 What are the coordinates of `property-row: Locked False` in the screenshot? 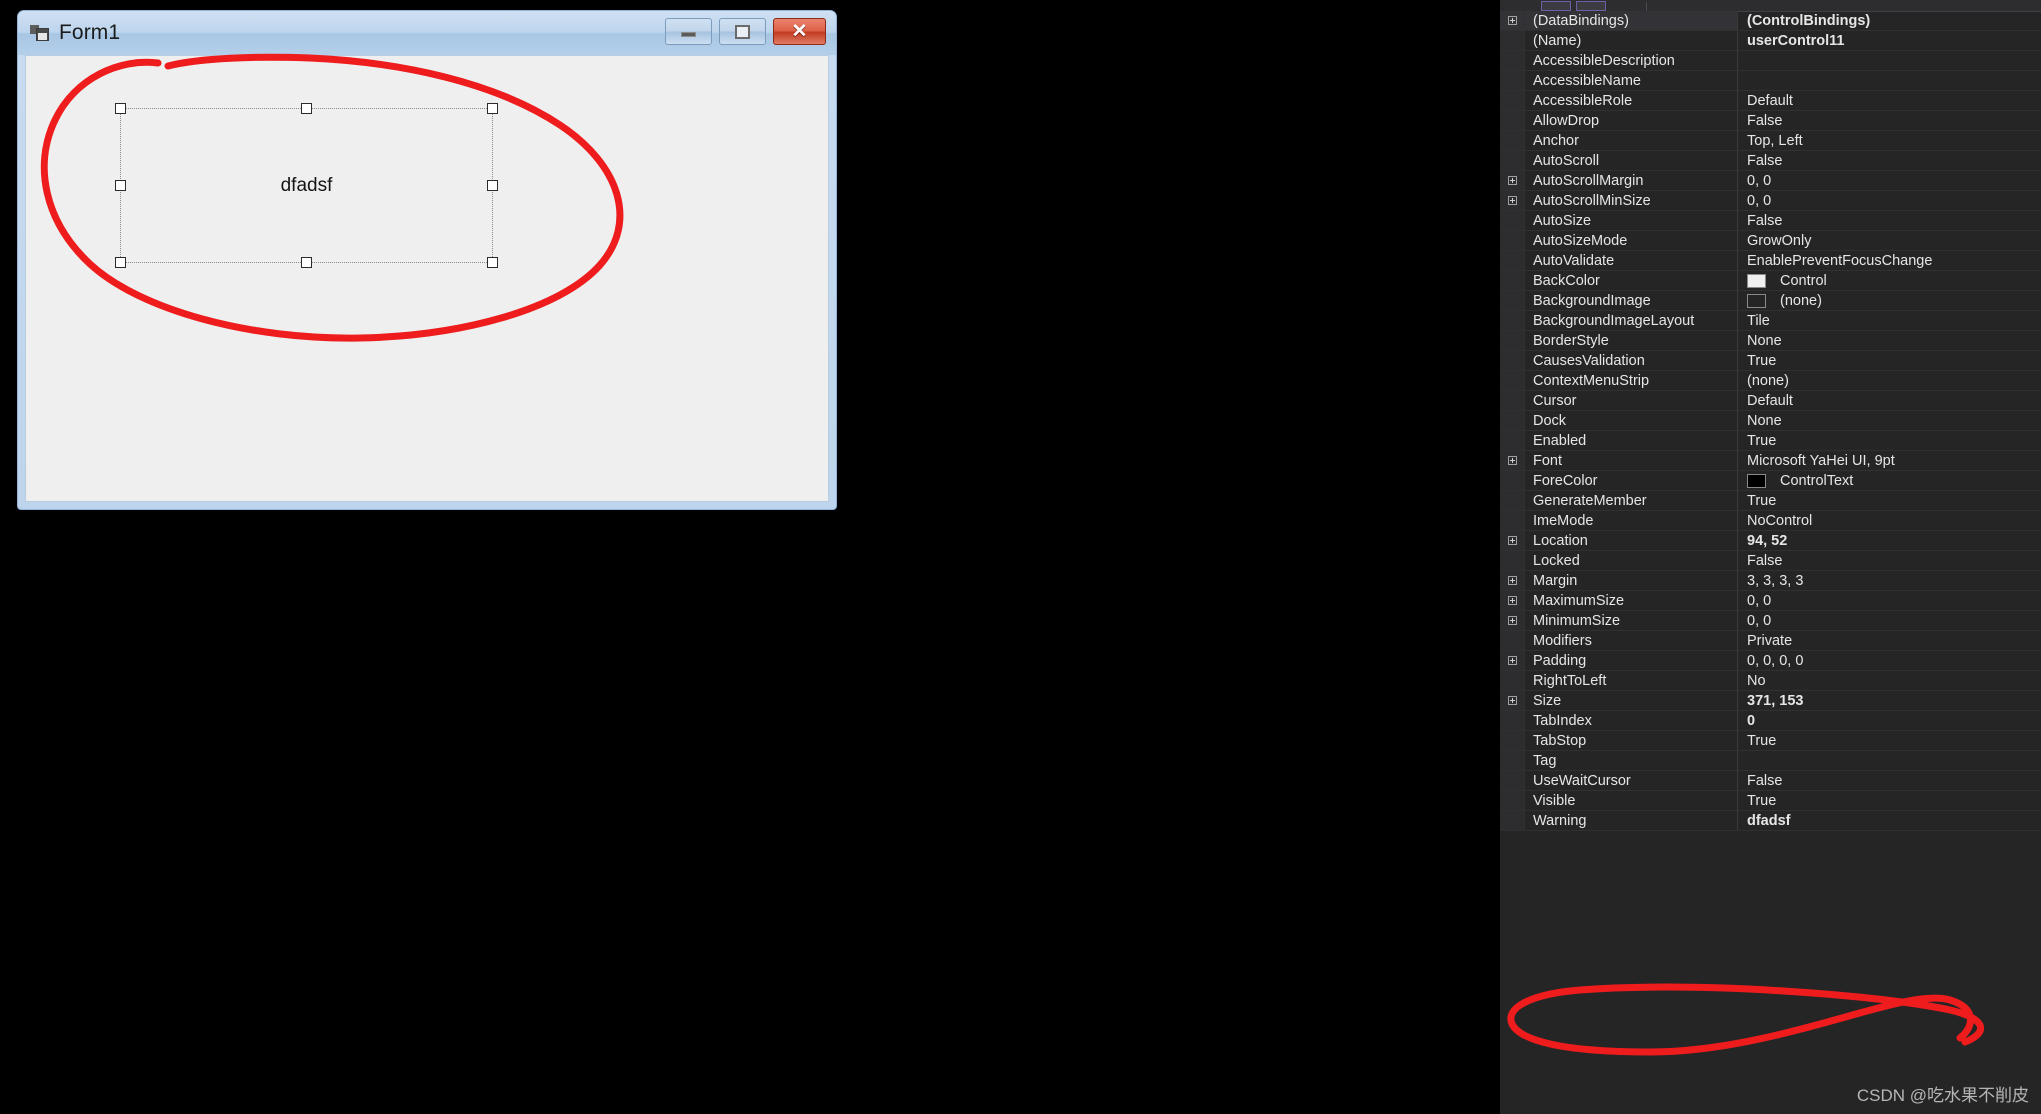 It's located at (1770, 561).